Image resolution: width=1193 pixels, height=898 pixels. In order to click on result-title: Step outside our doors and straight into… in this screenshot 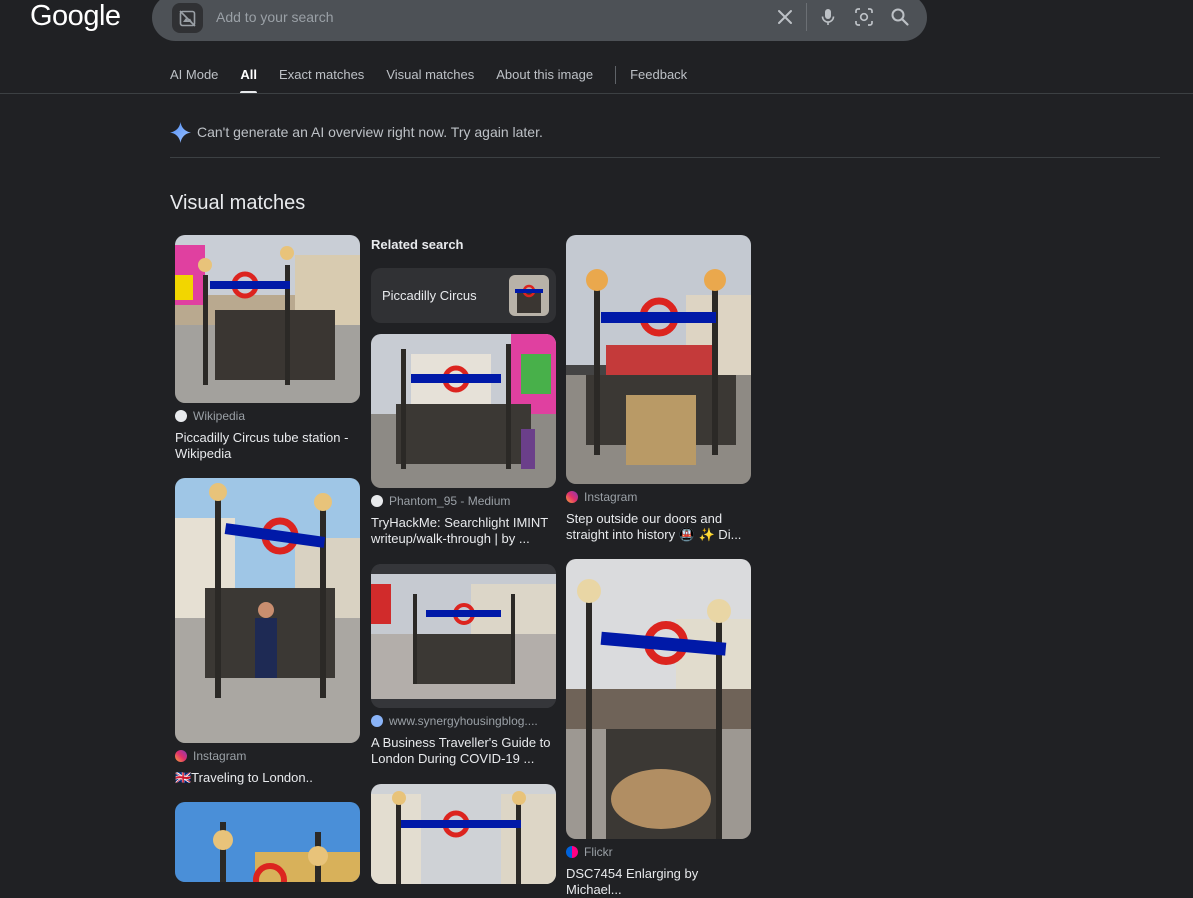, I will do `click(658, 527)`.